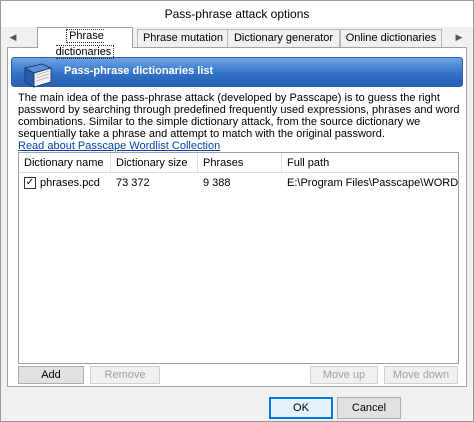  Describe the element at coordinates (283, 38) in the screenshot. I see `tab-dictionary-generator: Dictionary generator` at that location.